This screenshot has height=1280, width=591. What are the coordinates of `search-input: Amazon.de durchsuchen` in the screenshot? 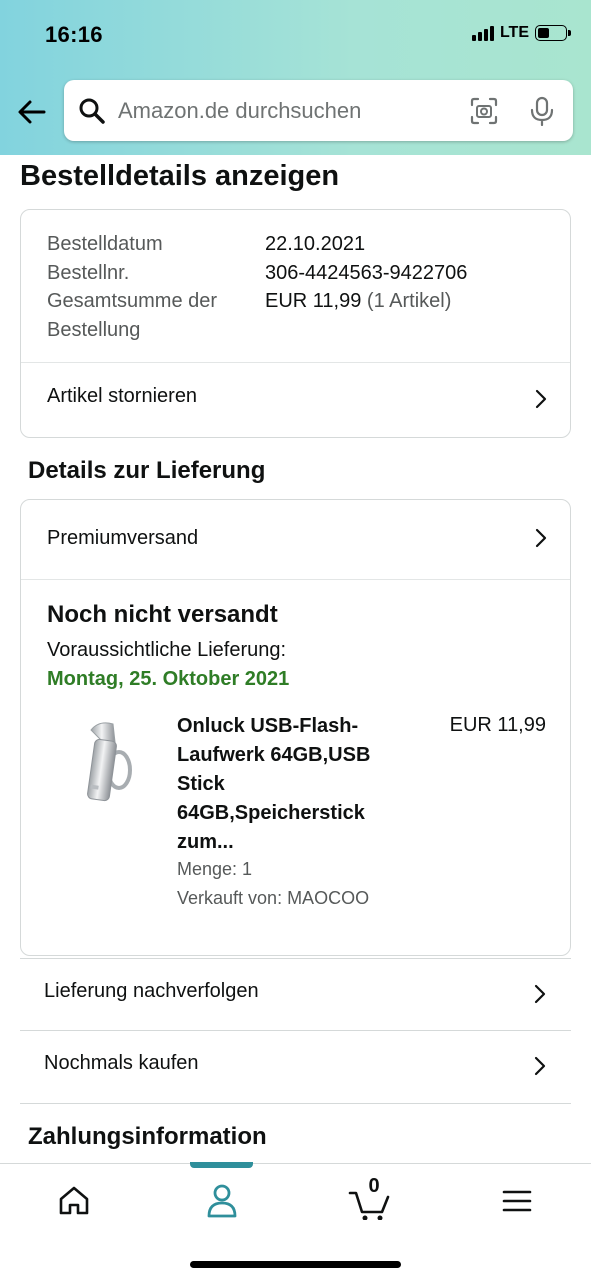 It's located at (318, 110).